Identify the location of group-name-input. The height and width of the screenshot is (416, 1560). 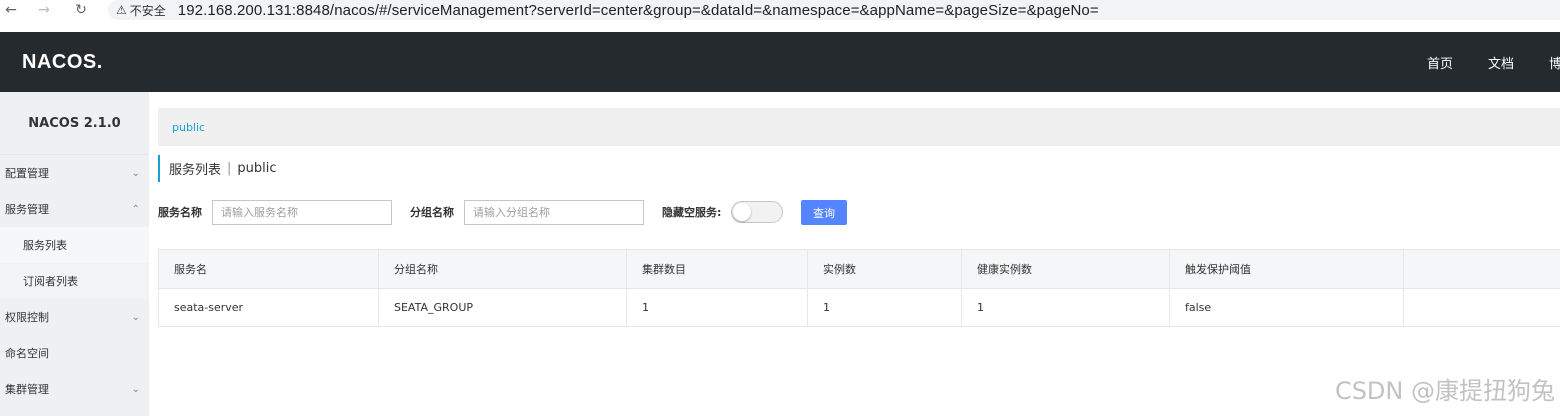
(554, 212).